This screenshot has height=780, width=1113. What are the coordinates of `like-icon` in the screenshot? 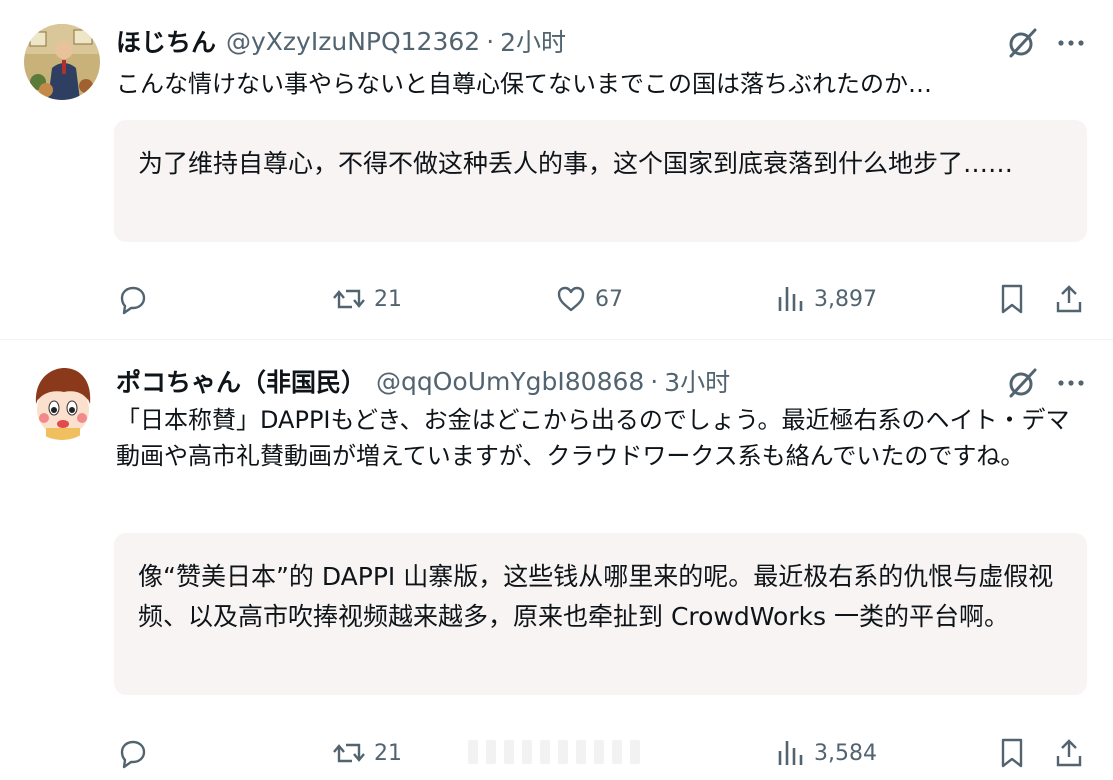 It's located at (571, 299).